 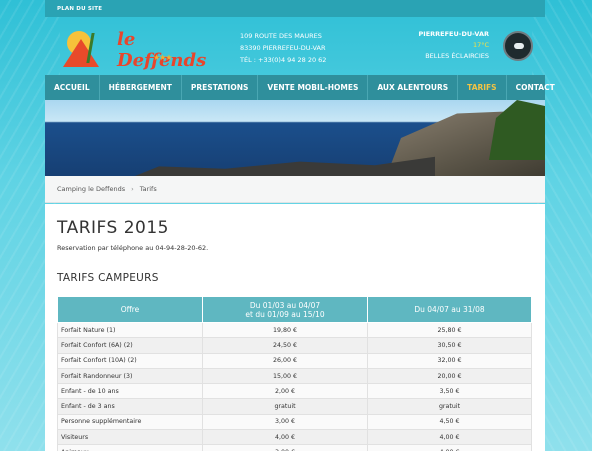 I want to click on offer-name-cell: Visiteurs, so click(x=130, y=437).